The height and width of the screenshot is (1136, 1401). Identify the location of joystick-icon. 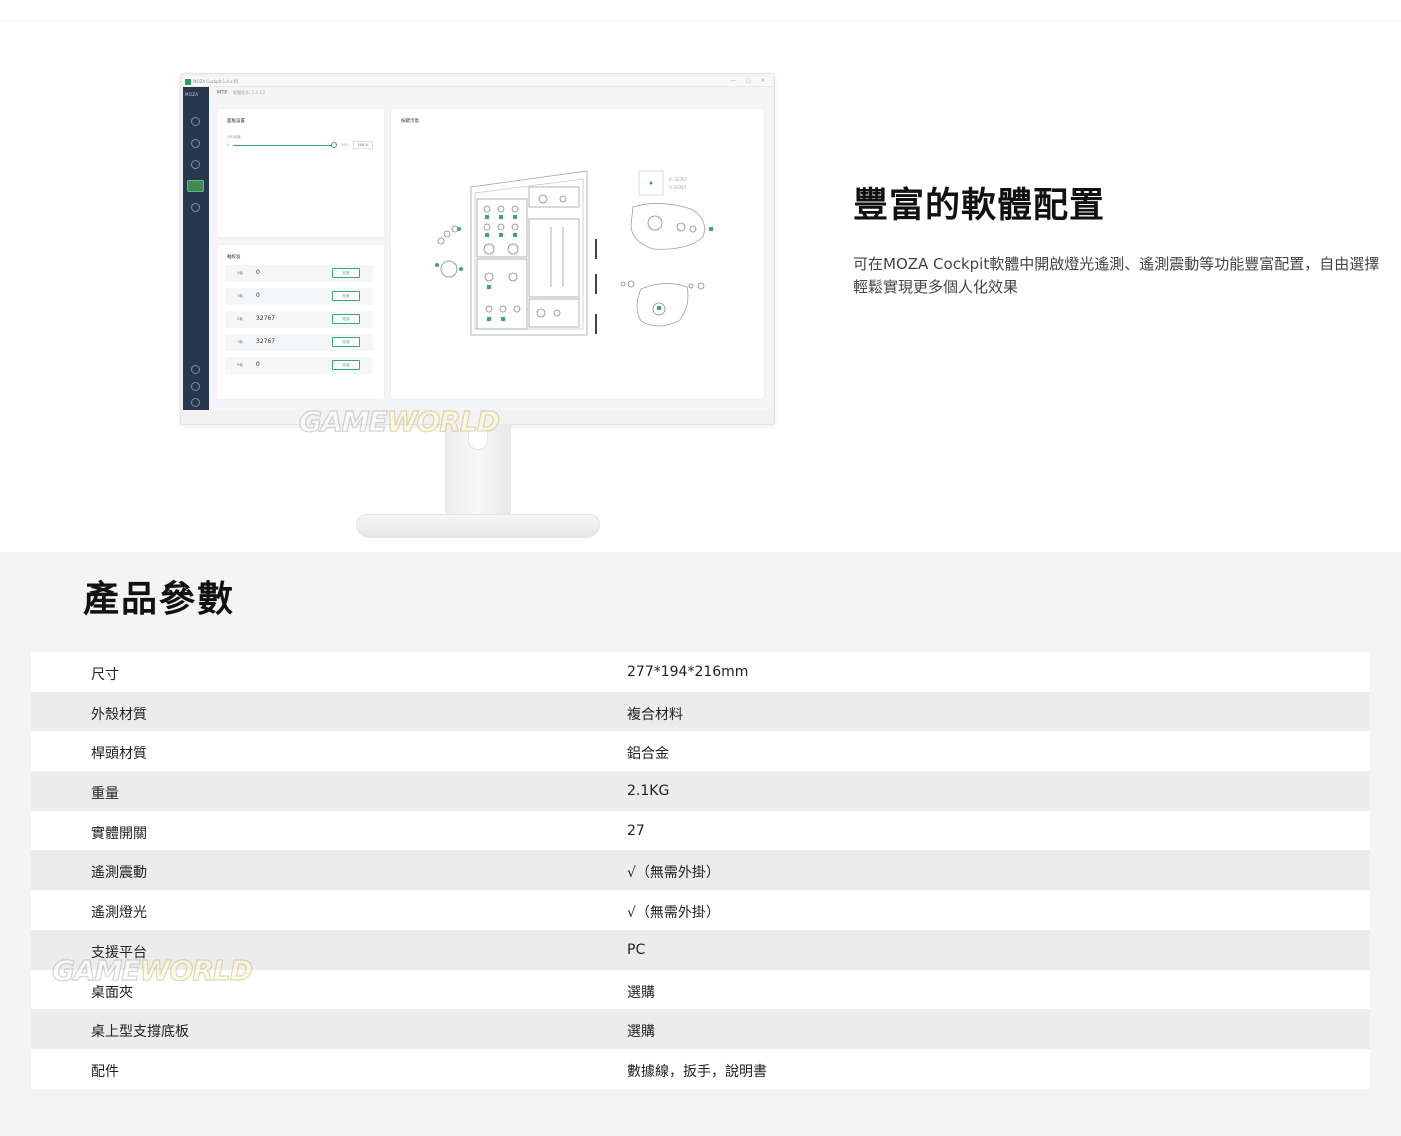
(195, 143).